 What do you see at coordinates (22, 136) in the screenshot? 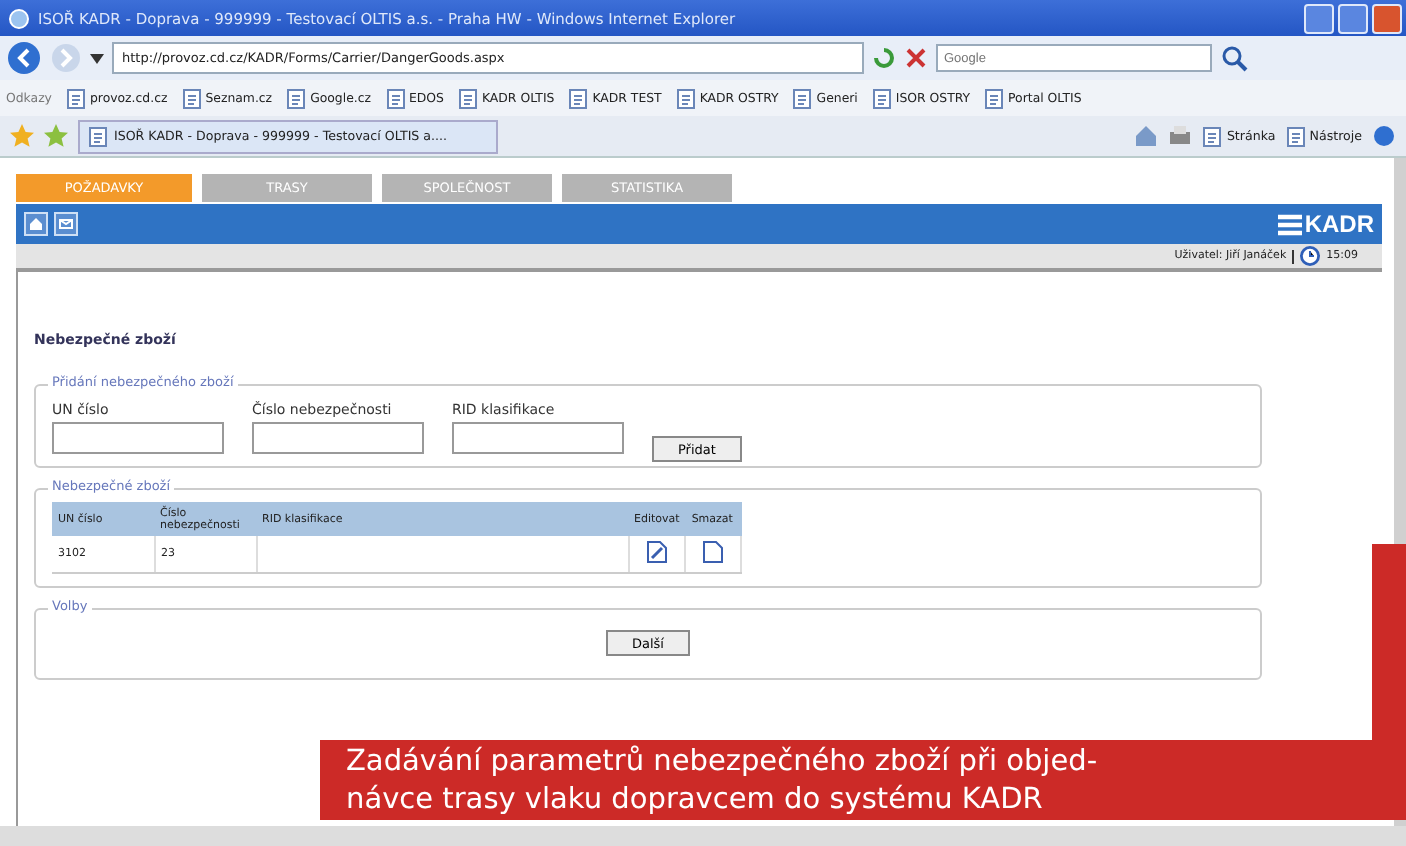
I see `star-icon` at bounding box center [22, 136].